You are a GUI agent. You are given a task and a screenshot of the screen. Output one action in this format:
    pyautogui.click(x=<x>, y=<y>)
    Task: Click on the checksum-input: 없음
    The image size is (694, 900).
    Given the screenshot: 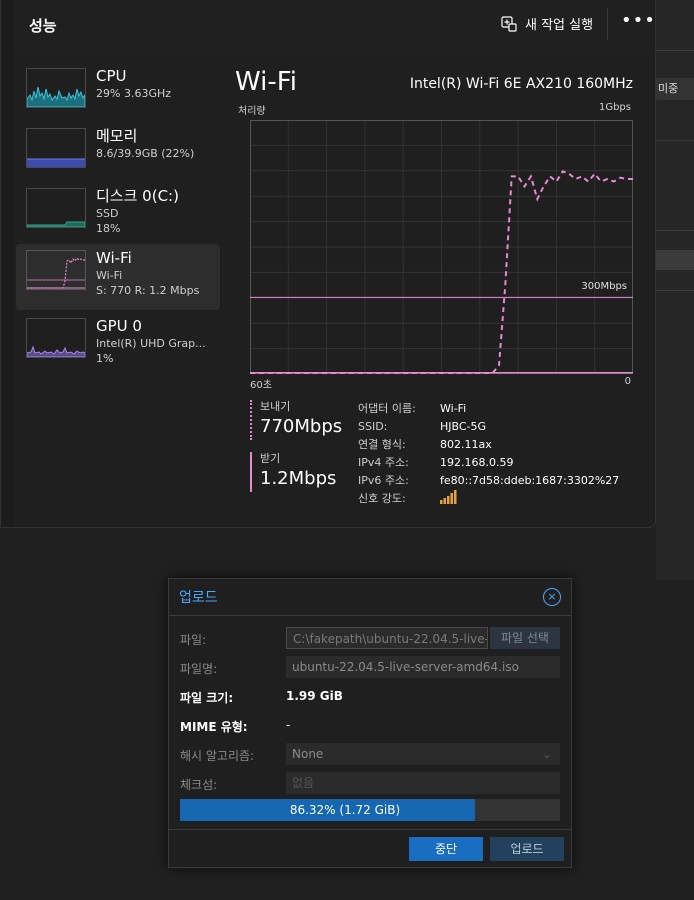 What is the action you would take?
    pyautogui.click(x=423, y=783)
    